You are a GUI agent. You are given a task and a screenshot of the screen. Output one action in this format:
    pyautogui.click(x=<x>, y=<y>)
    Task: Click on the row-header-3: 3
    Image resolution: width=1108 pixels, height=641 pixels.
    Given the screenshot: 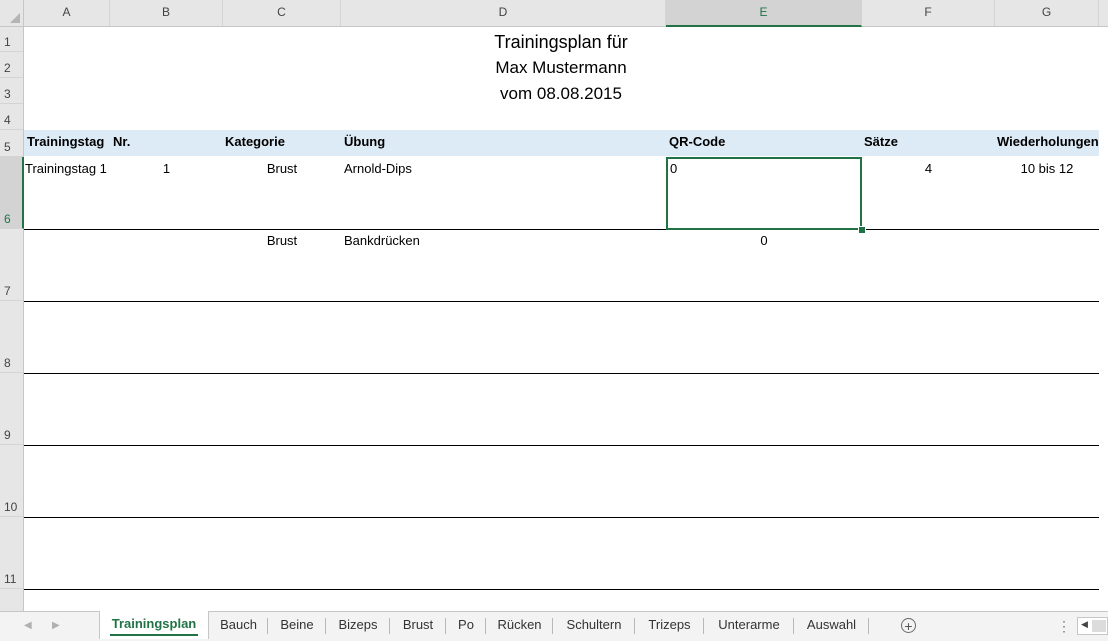 What is the action you would take?
    pyautogui.click(x=11, y=91)
    